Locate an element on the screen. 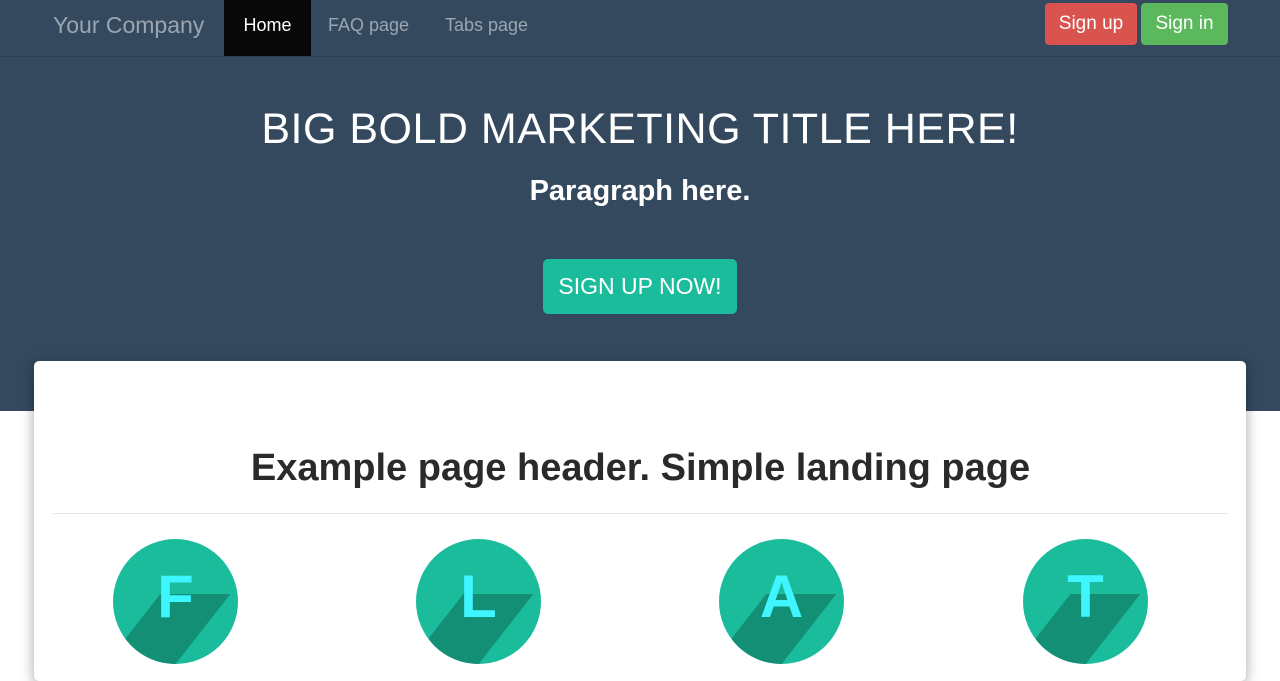 The height and width of the screenshot is (681, 1280). feature-circle-f: F is located at coordinates (175, 601).